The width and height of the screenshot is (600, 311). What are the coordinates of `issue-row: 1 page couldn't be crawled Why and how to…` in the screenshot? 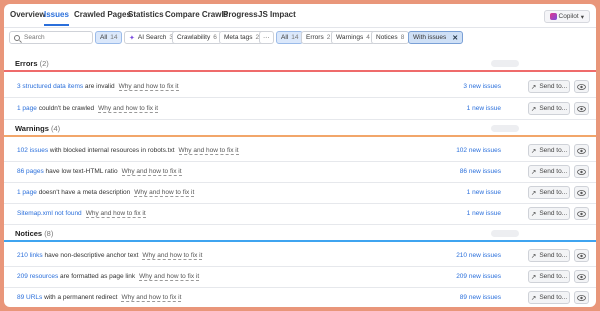 It's located at (300, 109).